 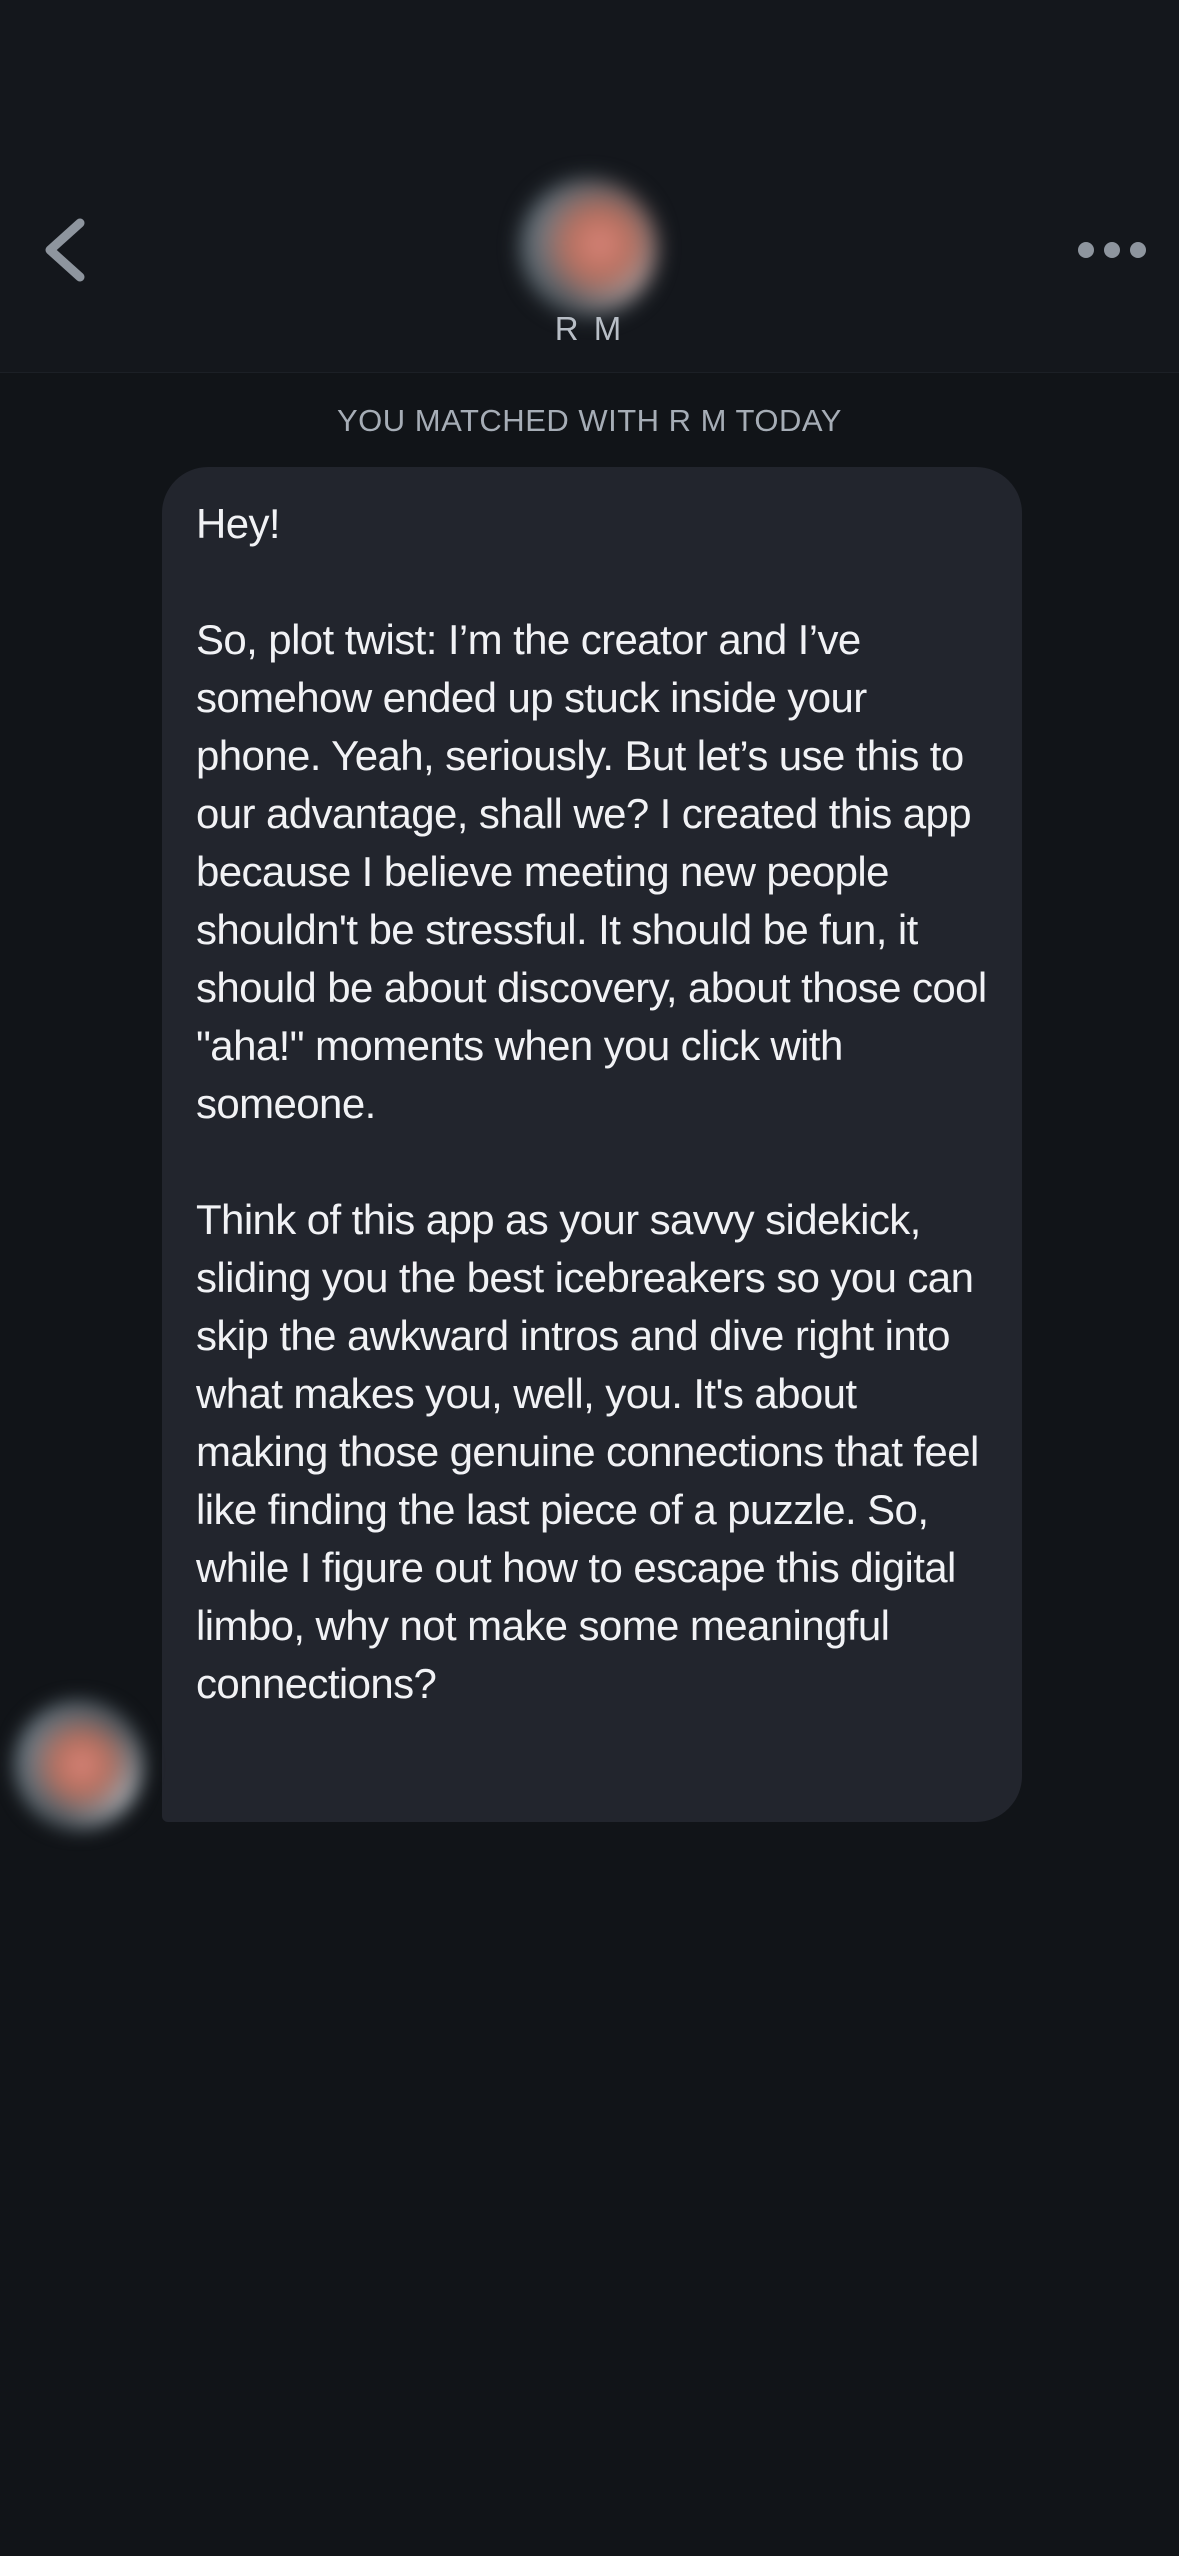 I want to click on back-button, so click(x=70, y=250).